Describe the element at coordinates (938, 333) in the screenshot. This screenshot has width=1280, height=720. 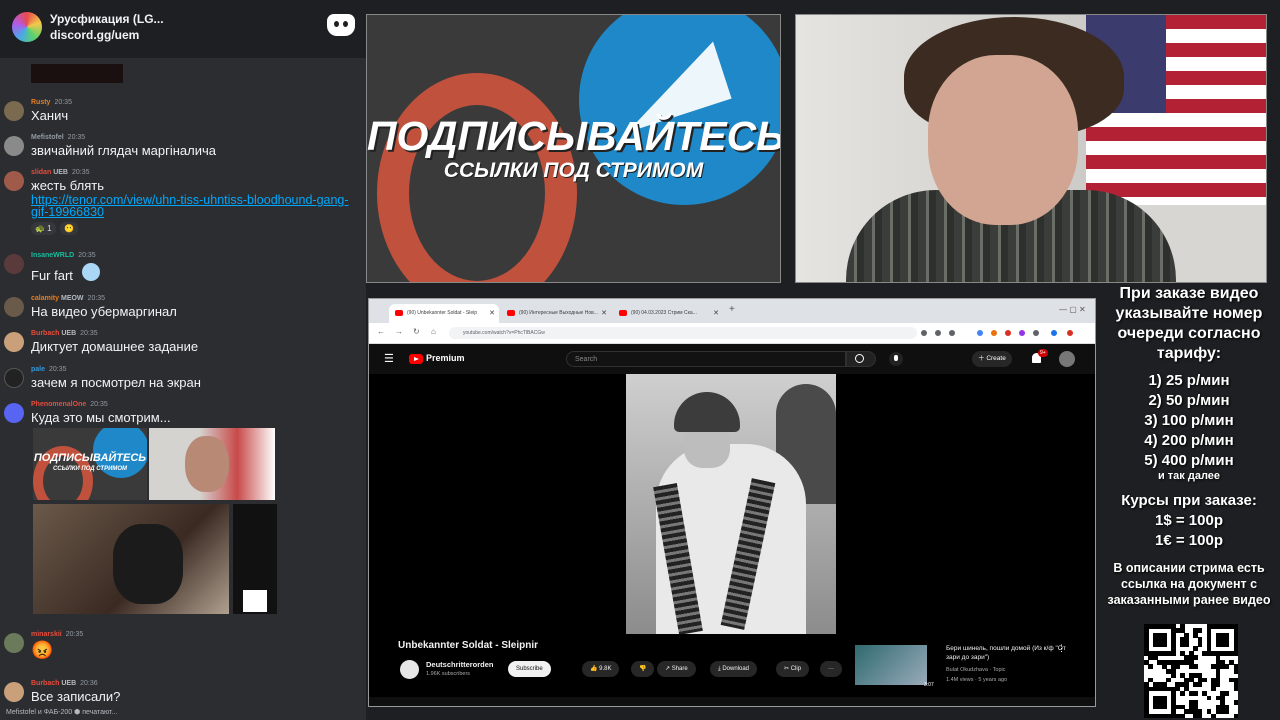
I see `zoom-icon` at that location.